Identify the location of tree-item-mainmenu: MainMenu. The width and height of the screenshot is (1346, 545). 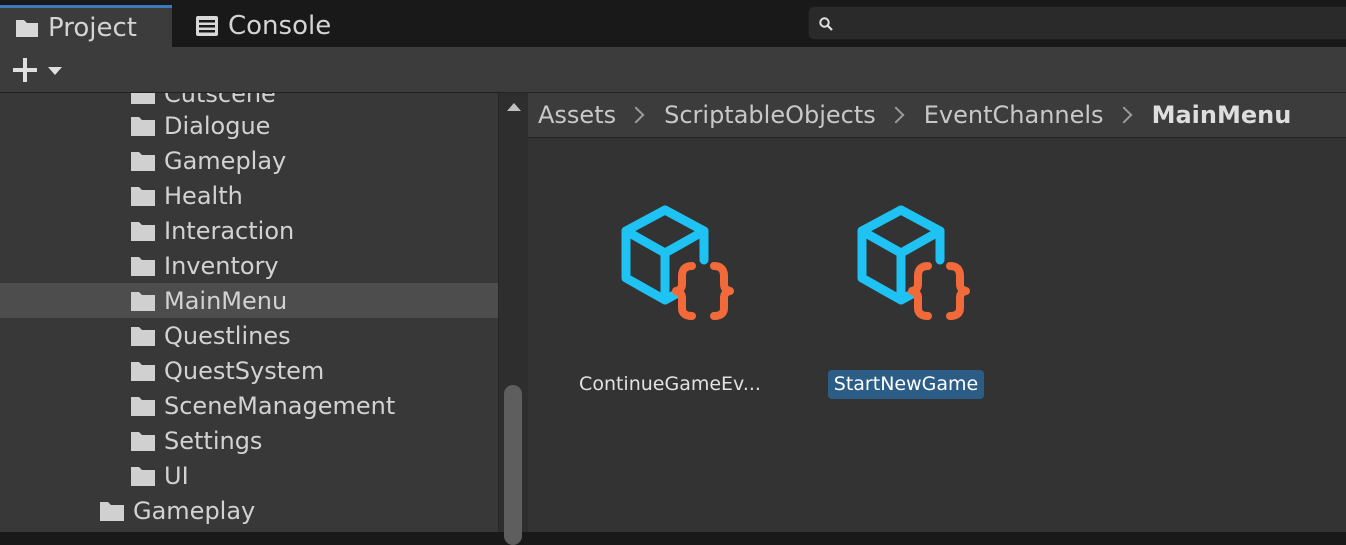
(249, 300).